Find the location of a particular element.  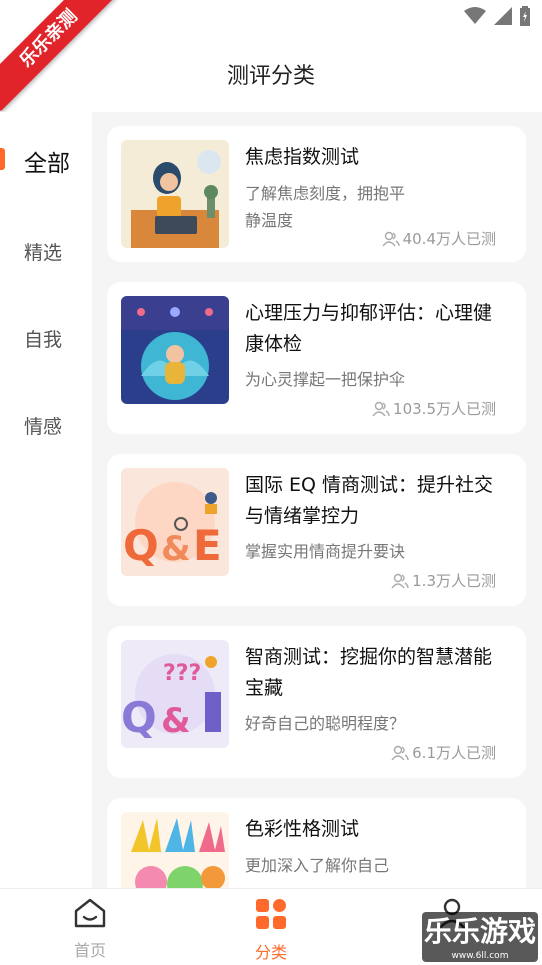

card-title: 焦虑指数测试 is located at coordinates (302, 157).